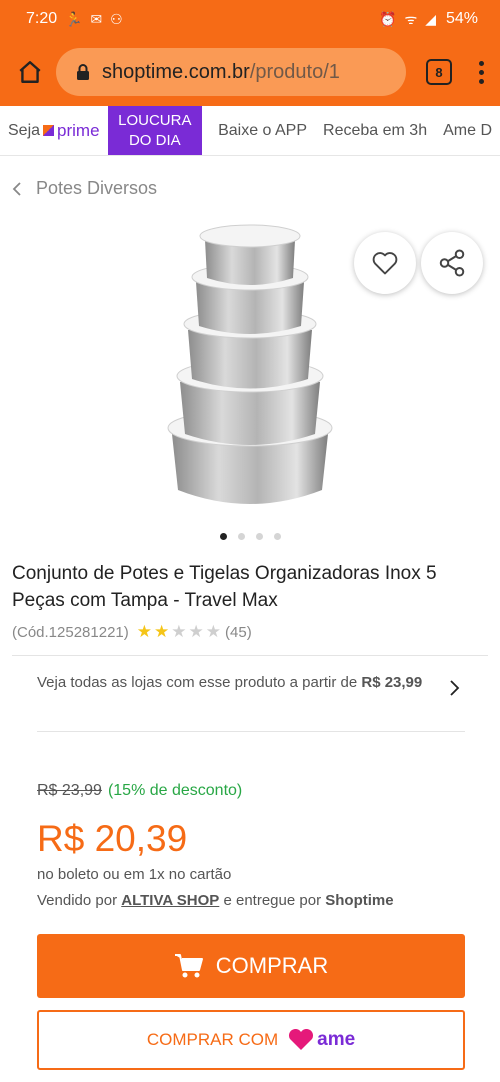 The width and height of the screenshot is (500, 1082). What do you see at coordinates (69, 790) in the screenshot?
I see `old-price: R$ 23,99` at bounding box center [69, 790].